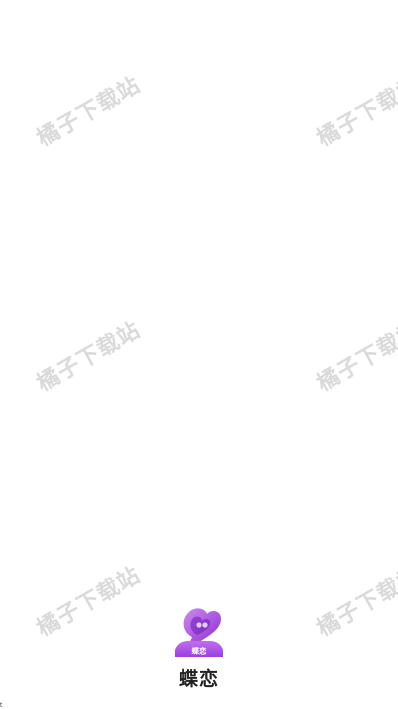 This screenshot has height=709, width=398. What do you see at coordinates (199, 632) in the screenshot?
I see `app-logo-icon: 蝶恋` at bounding box center [199, 632].